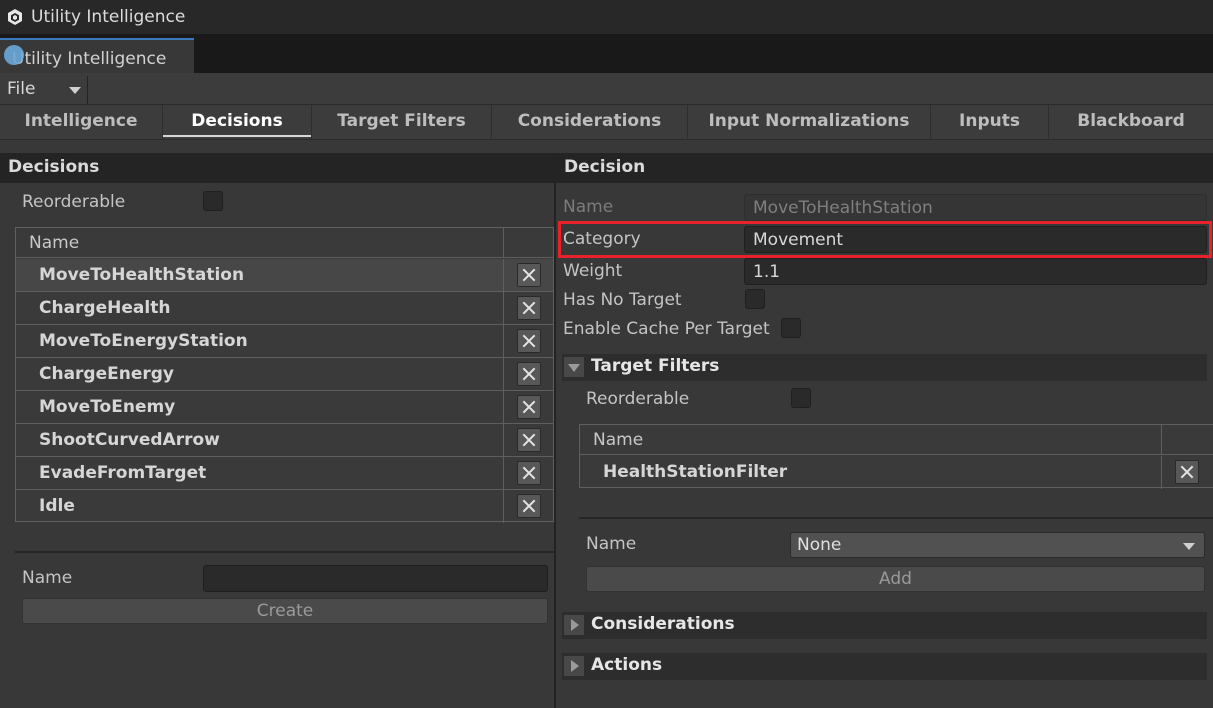 This screenshot has width=1213, height=708. I want to click on tab-decisions: Decisions, so click(237, 122).